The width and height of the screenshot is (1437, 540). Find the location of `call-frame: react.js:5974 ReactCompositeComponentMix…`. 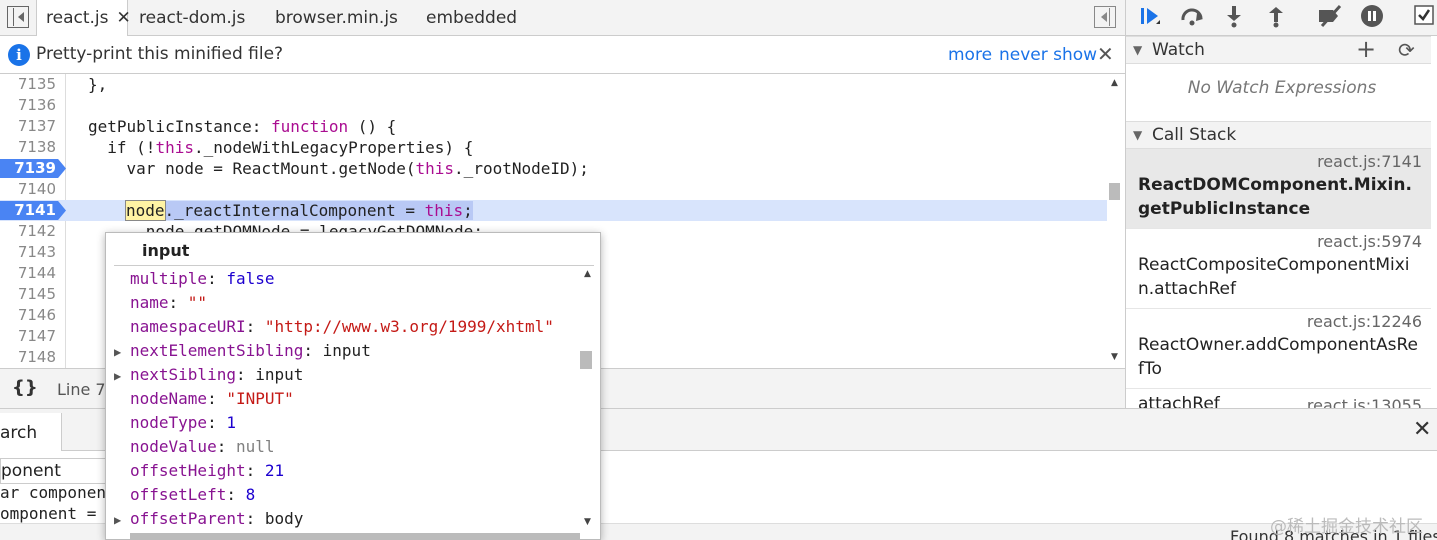

call-frame: react.js:5974 ReactCompositeComponentMix… is located at coordinates (1279, 269).